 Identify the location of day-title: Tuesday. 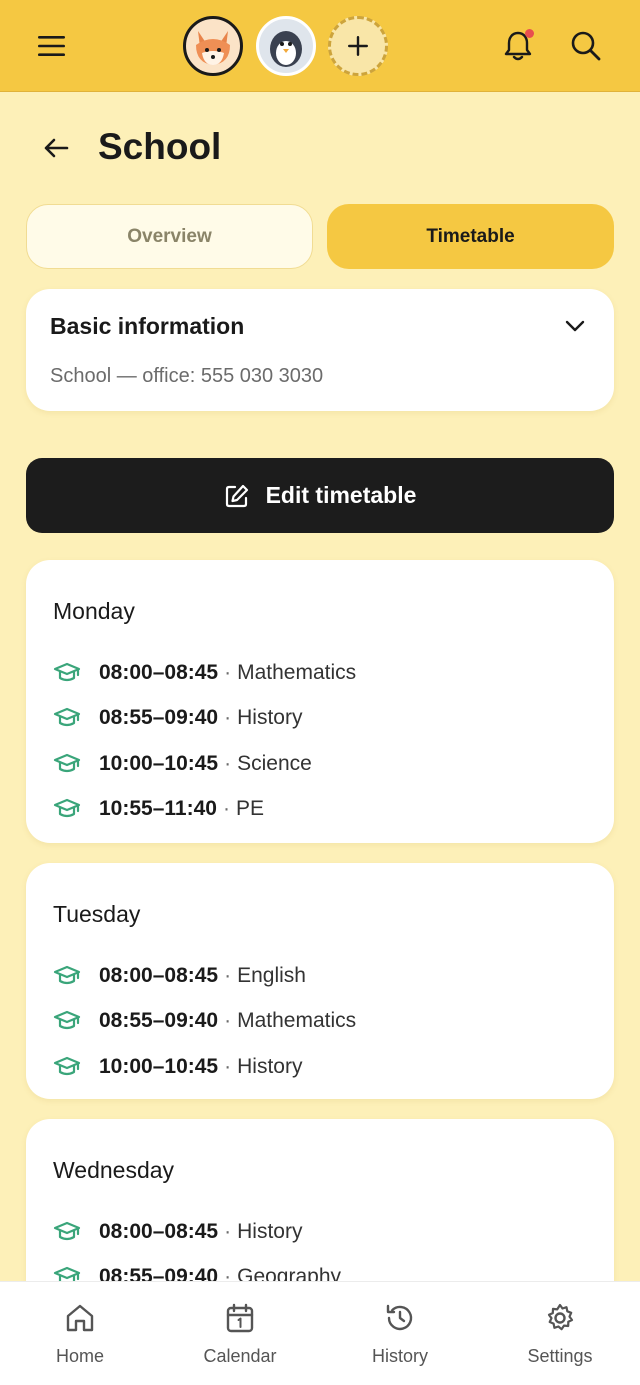
(97, 914).